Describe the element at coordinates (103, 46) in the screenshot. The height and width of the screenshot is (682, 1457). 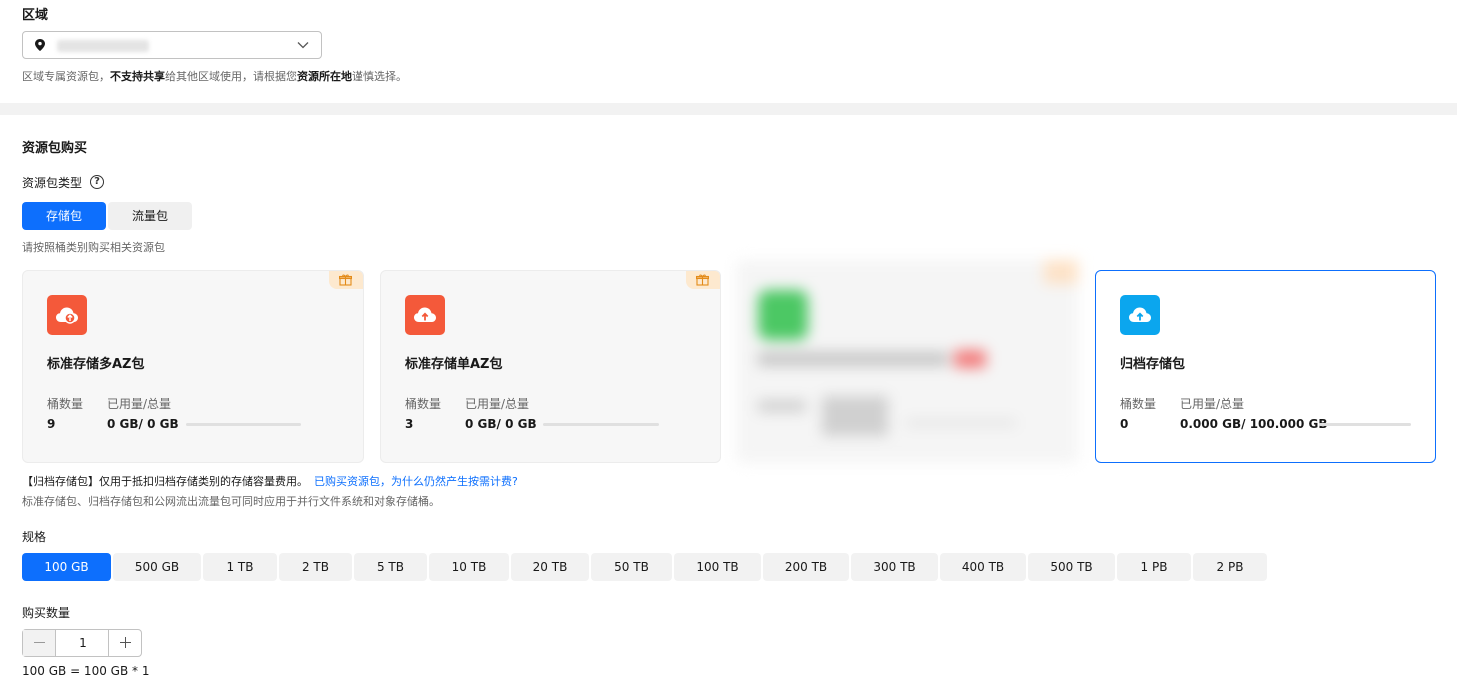
I see `region-select-value` at that location.